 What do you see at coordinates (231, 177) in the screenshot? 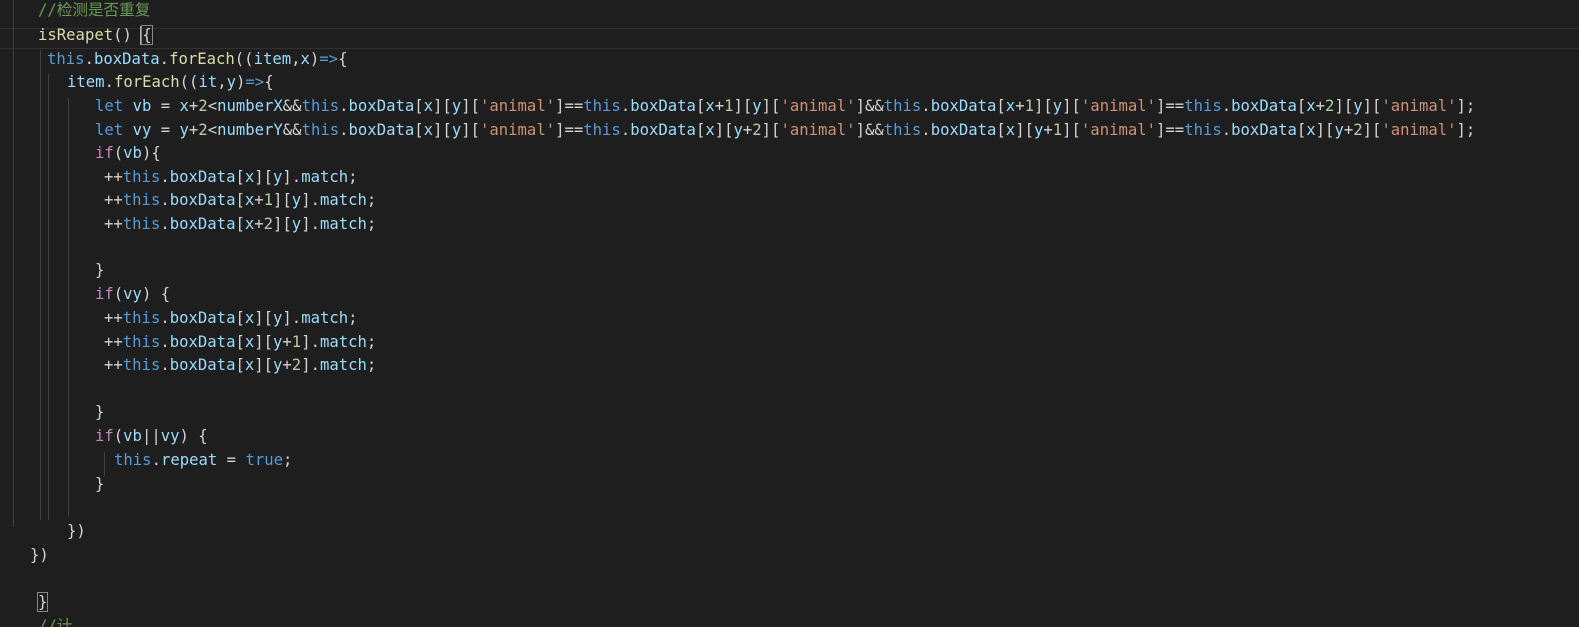
I see `code-line-8: ++this.boxData[x][y].match;` at bounding box center [231, 177].